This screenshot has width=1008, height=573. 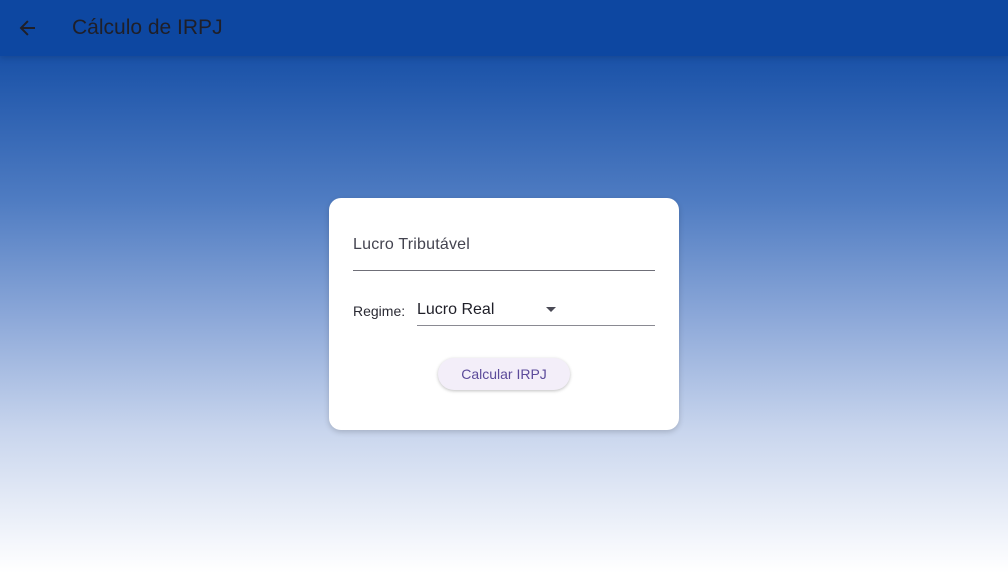 What do you see at coordinates (147, 27) in the screenshot?
I see `page-title: Cálculo de IRPJ` at bounding box center [147, 27].